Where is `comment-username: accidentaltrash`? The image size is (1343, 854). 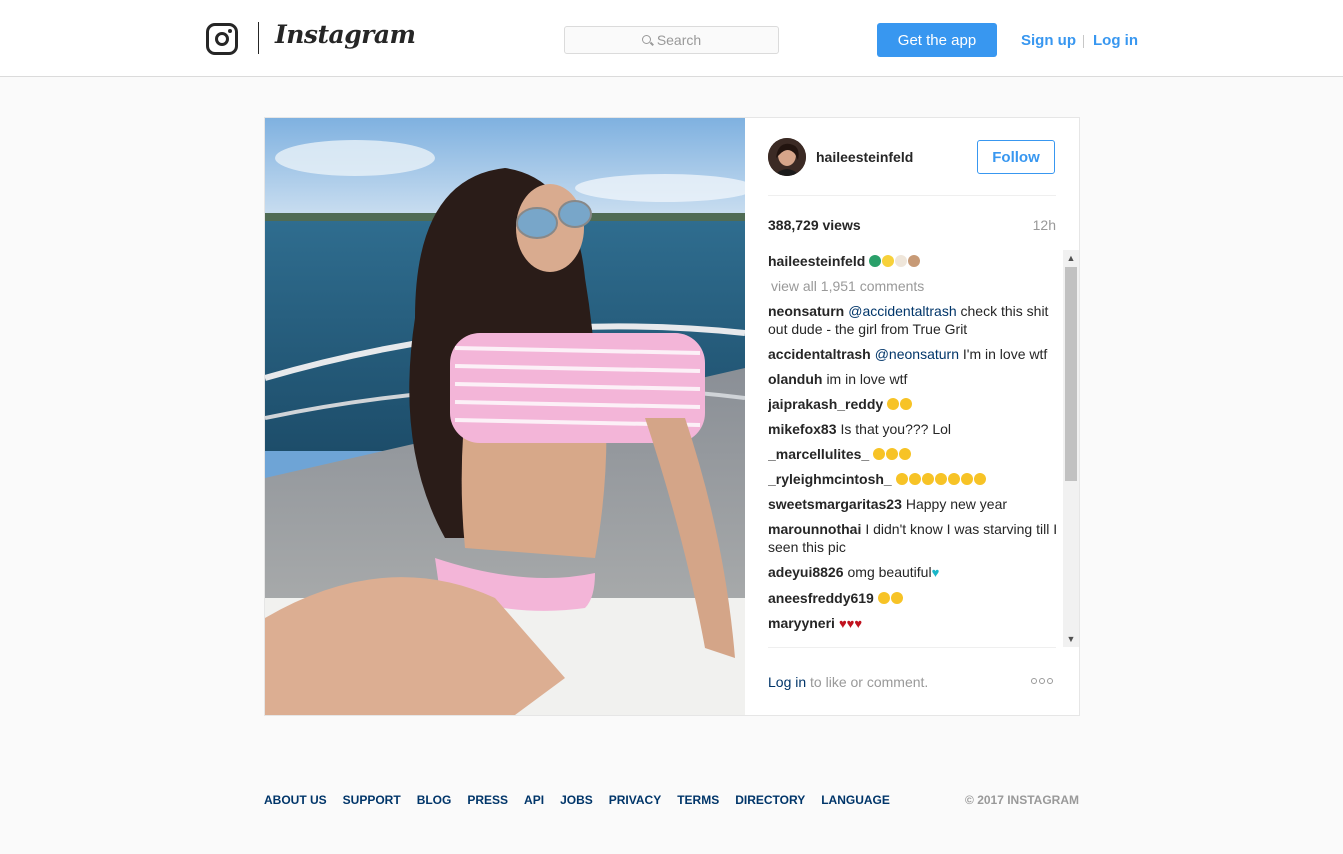 comment-username: accidentaltrash is located at coordinates (819, 354).